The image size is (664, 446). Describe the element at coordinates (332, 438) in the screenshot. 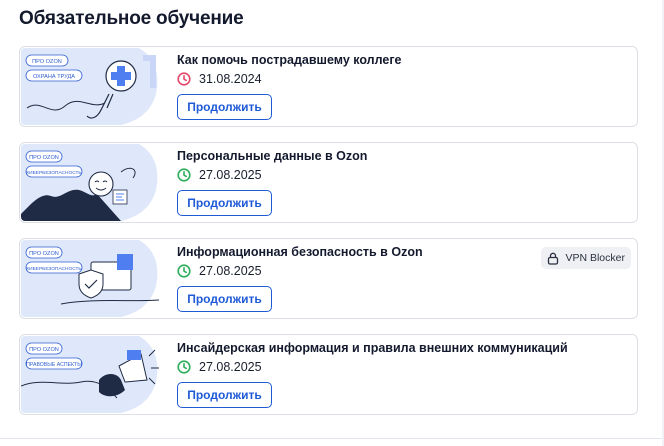

I see `bottom-divider` at that location.